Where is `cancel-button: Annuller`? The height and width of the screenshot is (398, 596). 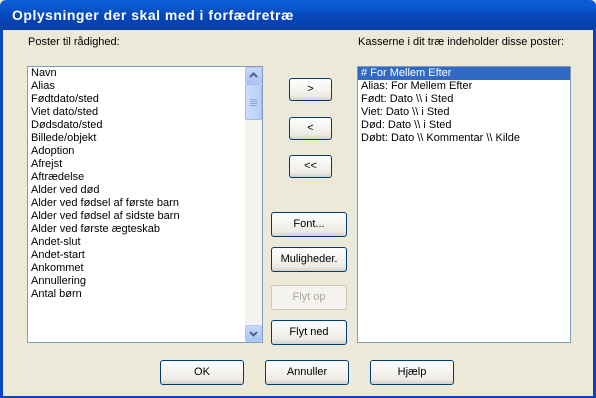
cancel-button: Annuller is located at coordinates (307, 372).